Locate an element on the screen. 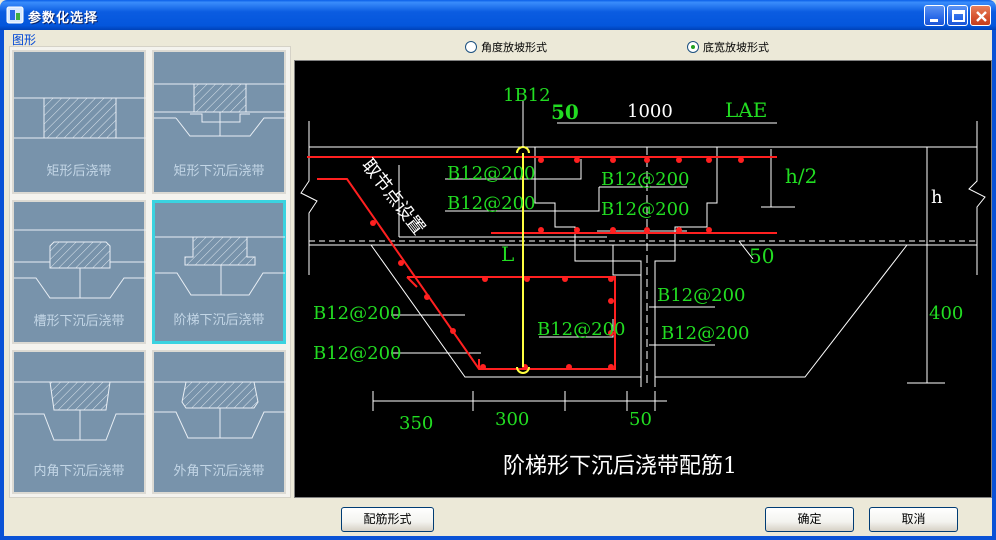 The width and height of the screenshot is (996, 540). label-rebar-6: B12@200 is located at coordinates (357, 353).